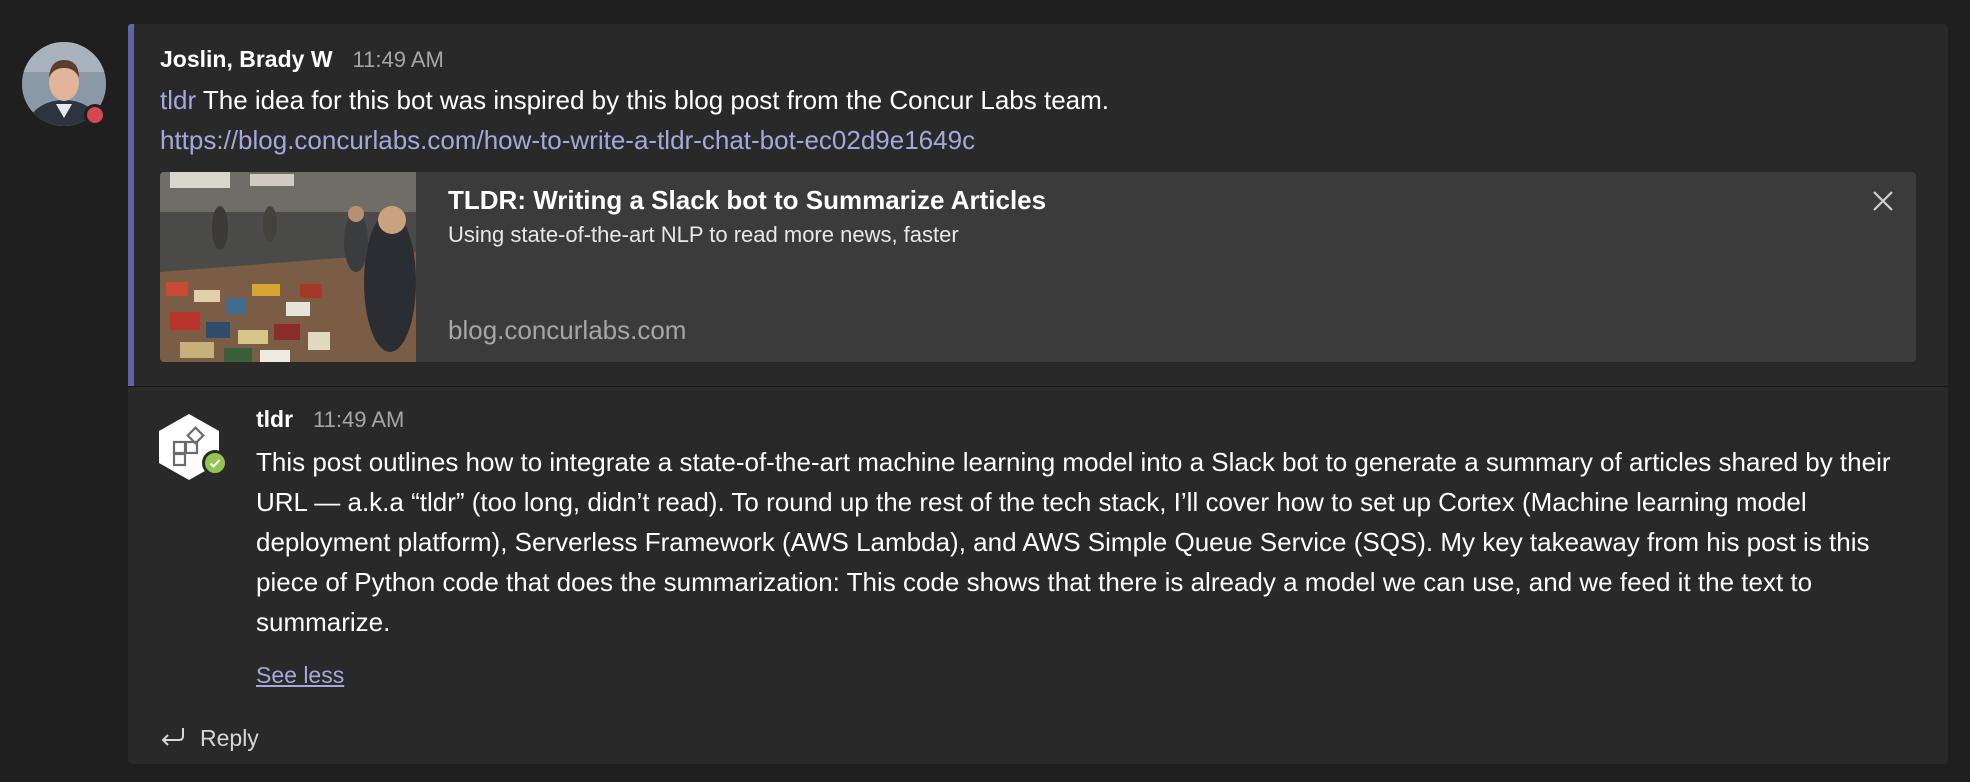  I want to click on see-less-link: See less, so click(300, 675).